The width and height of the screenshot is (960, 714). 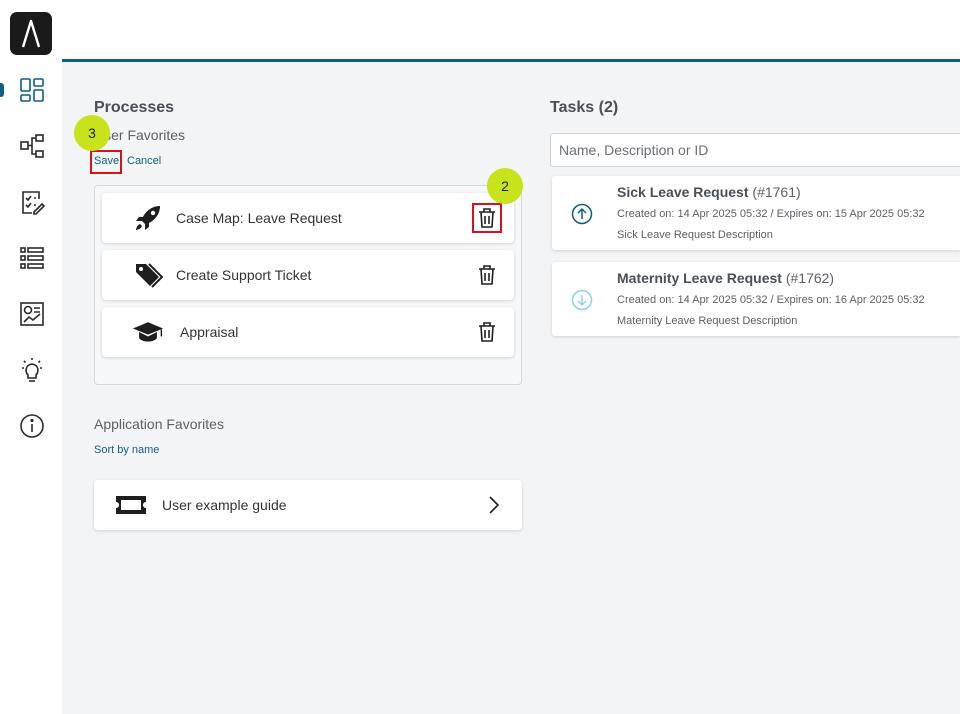 What do you see at coordinates (224, 505) in the screenshot?
I see `application-favorite-label: User example guide` at bounding box center [224, 505].